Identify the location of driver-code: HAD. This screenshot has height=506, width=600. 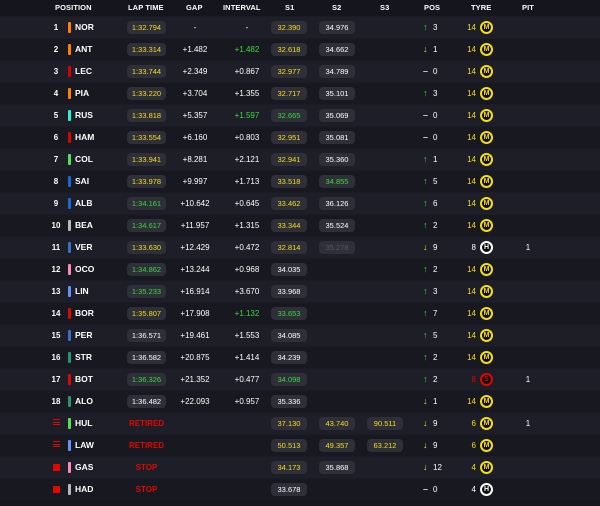
(84, 489).